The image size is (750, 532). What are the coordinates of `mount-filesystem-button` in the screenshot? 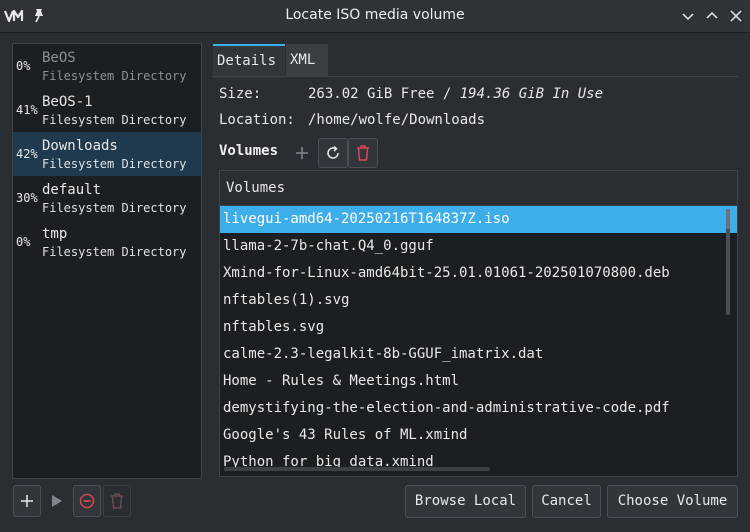 It's located at (57, 501).